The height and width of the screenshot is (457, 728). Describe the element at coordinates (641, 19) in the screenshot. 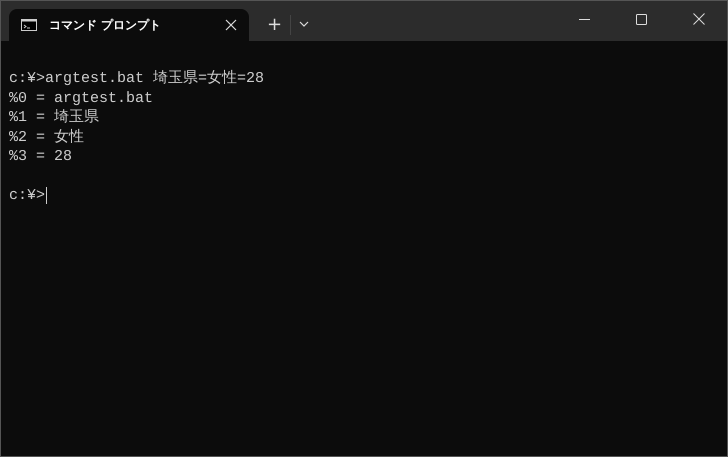

I see `maximize-icon` at that location.